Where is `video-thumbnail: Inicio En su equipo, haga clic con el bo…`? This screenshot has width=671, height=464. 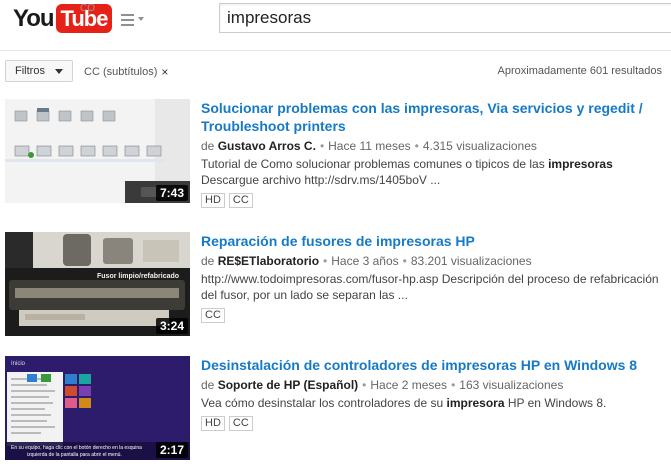
video-thumbnail: Inicio En su equipo, haga clic con el bo… is located at coordinates (97, 408).